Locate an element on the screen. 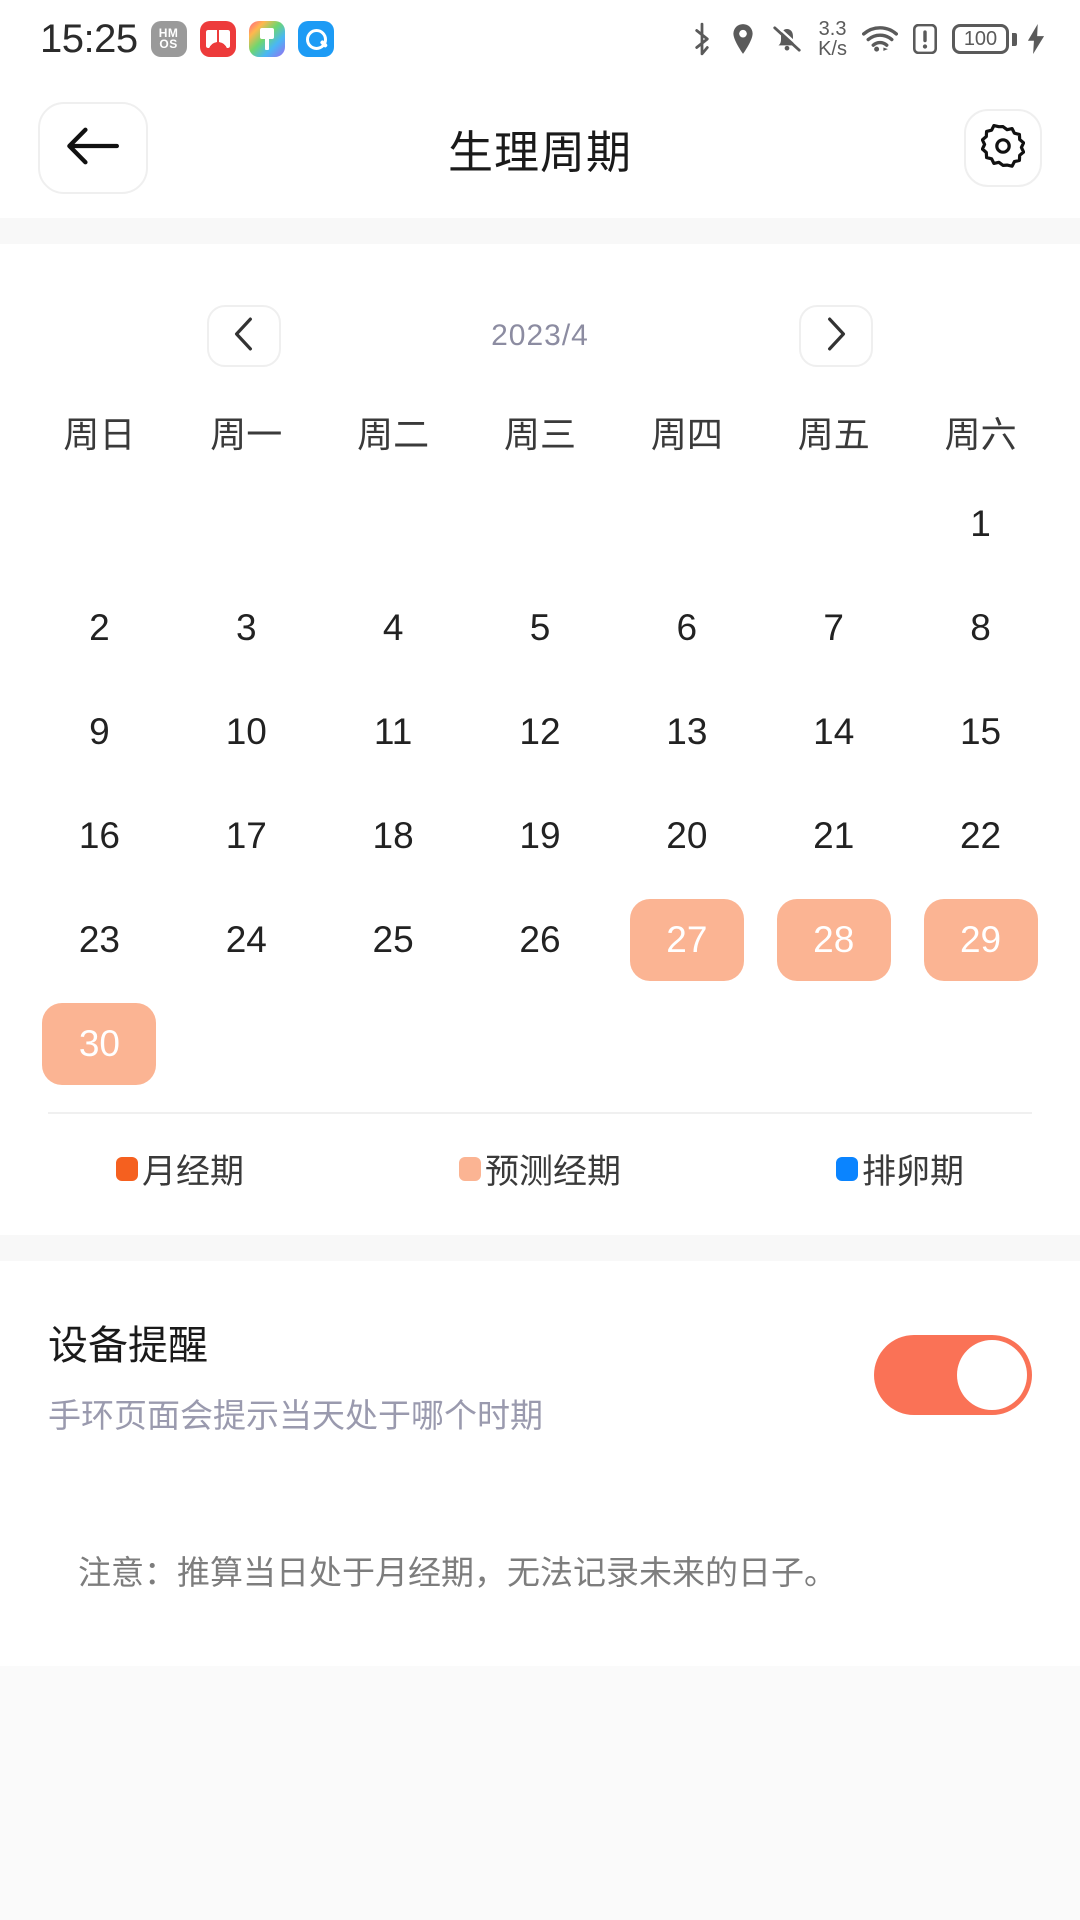 The width and height of the screenshot is (1080, 1920). calendar-day-15: 15 is located at coordinates (980, 731).